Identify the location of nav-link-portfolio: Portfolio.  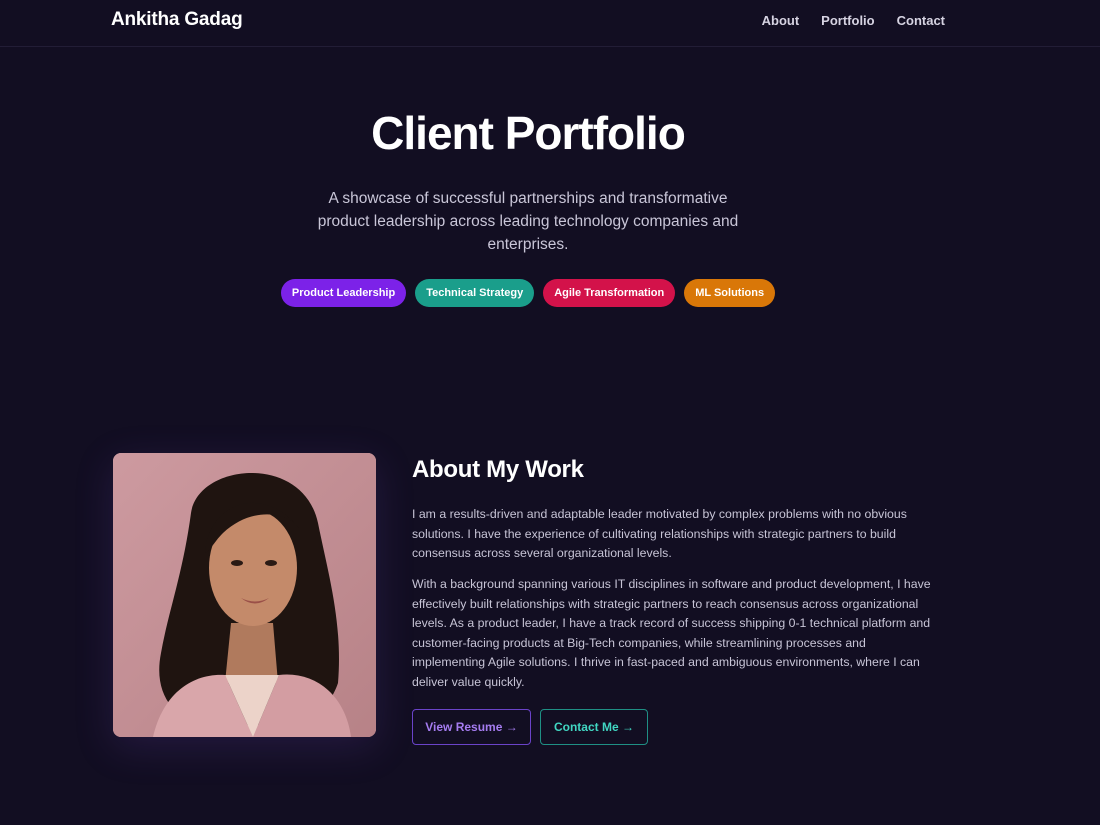
(847, 20).